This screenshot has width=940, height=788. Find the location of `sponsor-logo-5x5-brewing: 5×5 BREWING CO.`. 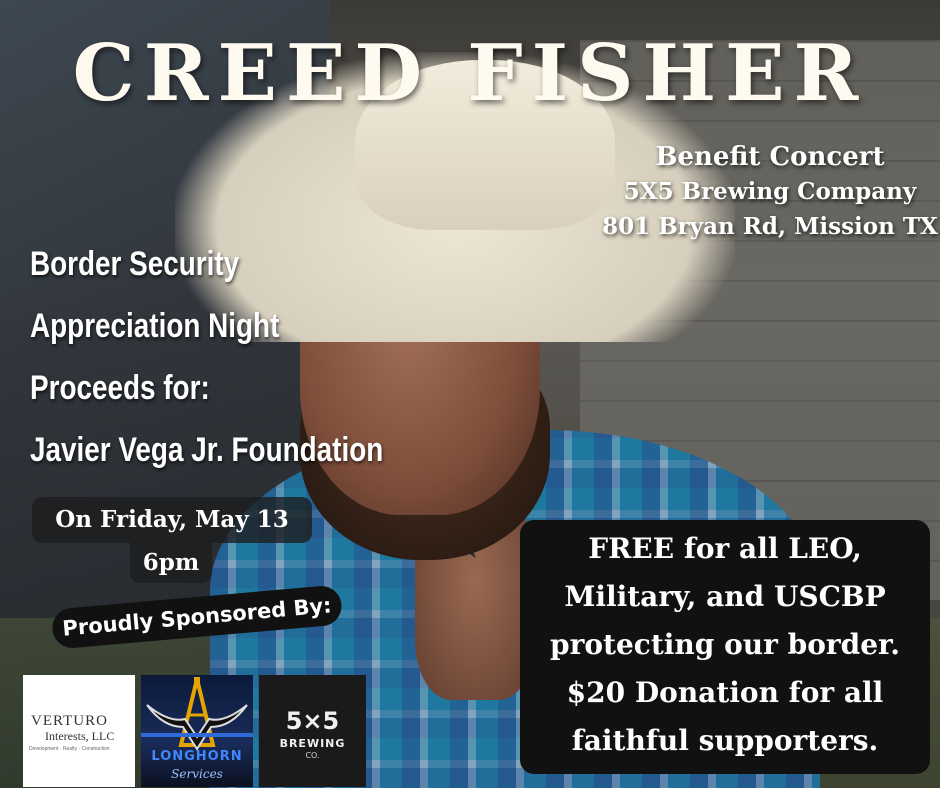

sponsor-logo-5x5-brewing: 5×5 BREWING CO. is located at coordinates (312, 731).